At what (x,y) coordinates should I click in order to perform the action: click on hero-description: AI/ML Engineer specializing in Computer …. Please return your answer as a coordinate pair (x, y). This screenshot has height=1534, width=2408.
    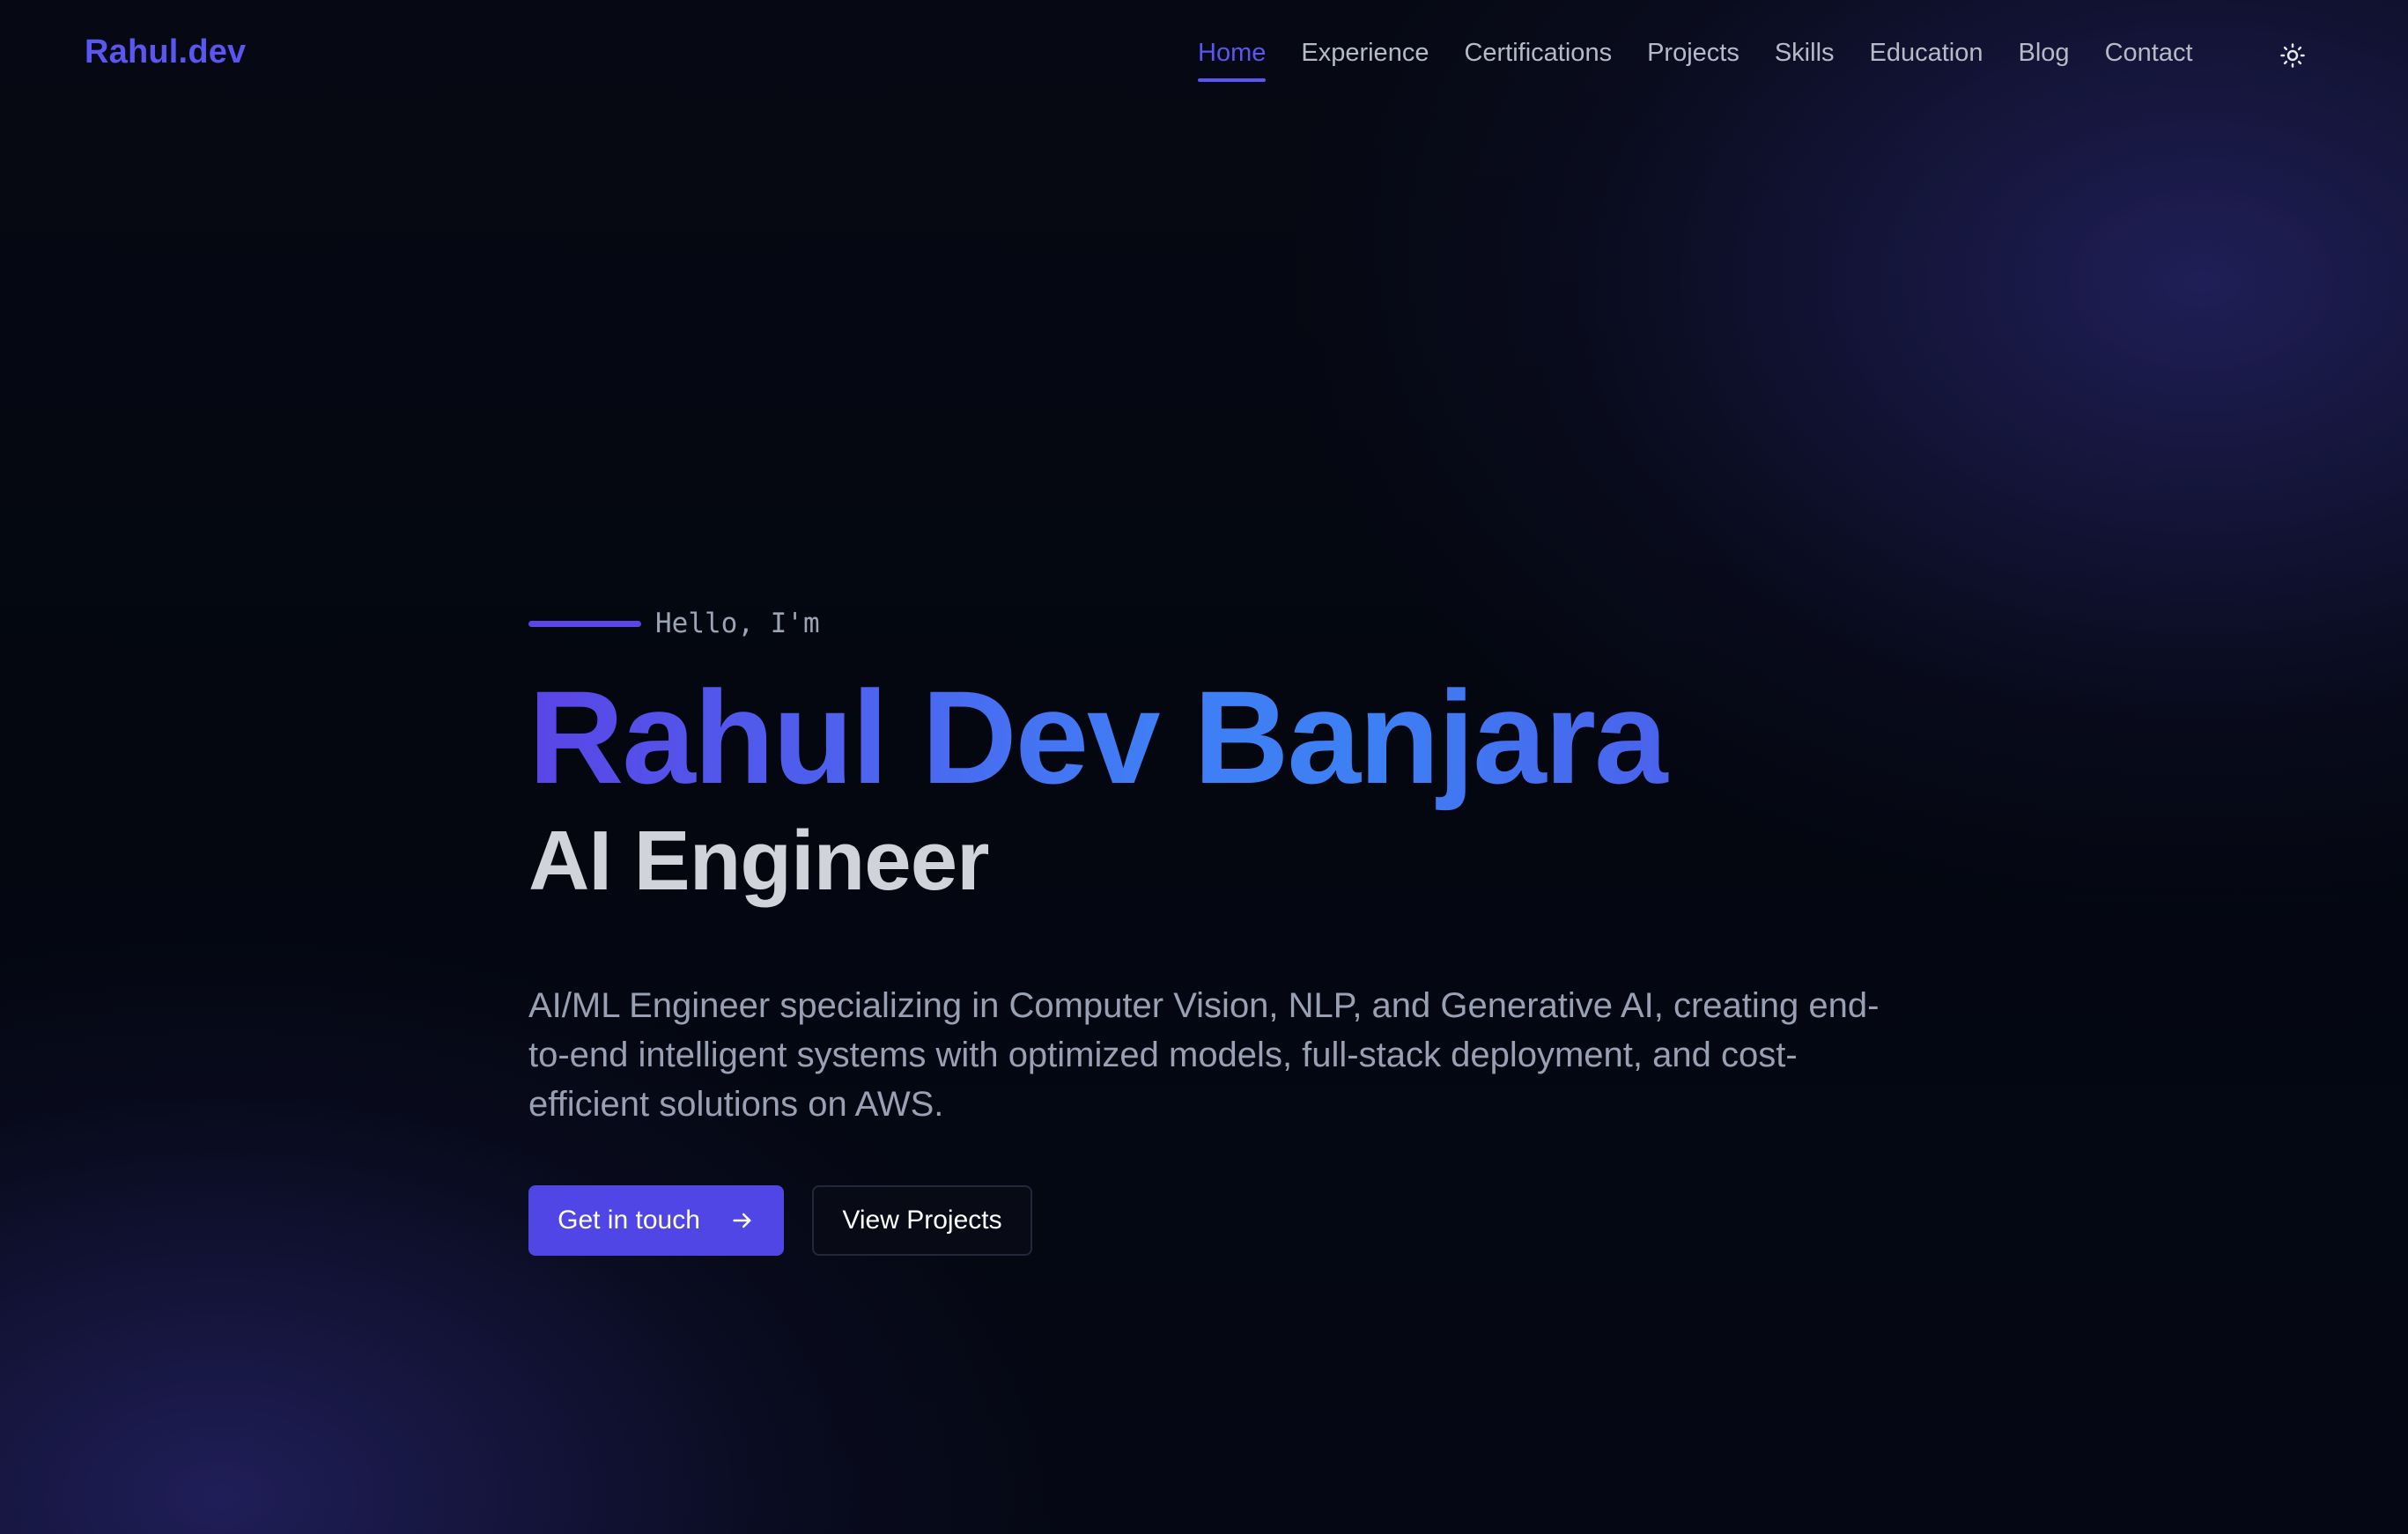
    Looking at the image, I should click on (1204, 1054).